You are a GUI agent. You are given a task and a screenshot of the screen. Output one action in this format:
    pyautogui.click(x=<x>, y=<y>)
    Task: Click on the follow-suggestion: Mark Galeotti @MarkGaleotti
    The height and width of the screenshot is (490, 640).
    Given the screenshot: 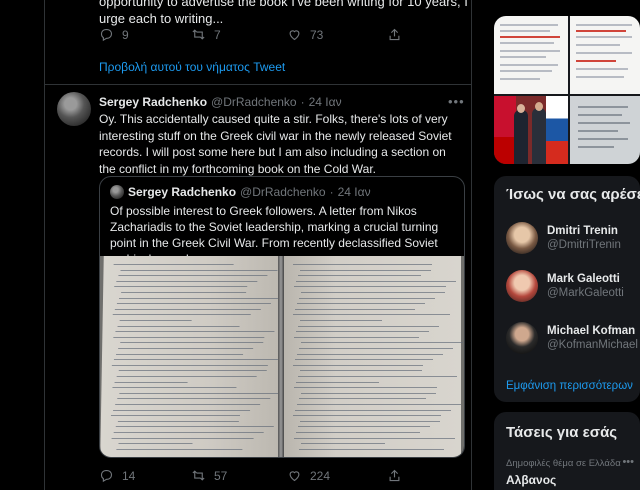 What is the action you would take?
    pyautogui.click(x=565, y=286)
    